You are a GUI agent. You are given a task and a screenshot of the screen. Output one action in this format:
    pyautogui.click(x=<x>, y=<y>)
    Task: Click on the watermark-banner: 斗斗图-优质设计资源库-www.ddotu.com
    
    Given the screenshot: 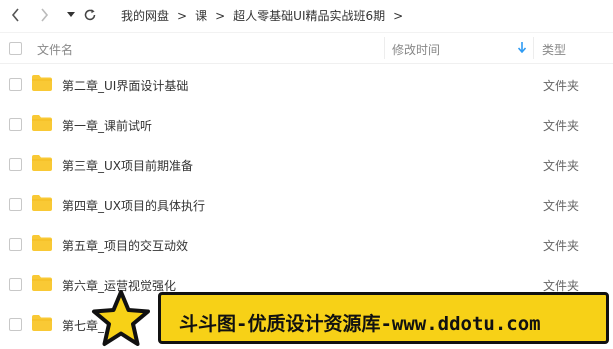 What is the action you would take?
    pyautogui.click(x=383, y=318)
    